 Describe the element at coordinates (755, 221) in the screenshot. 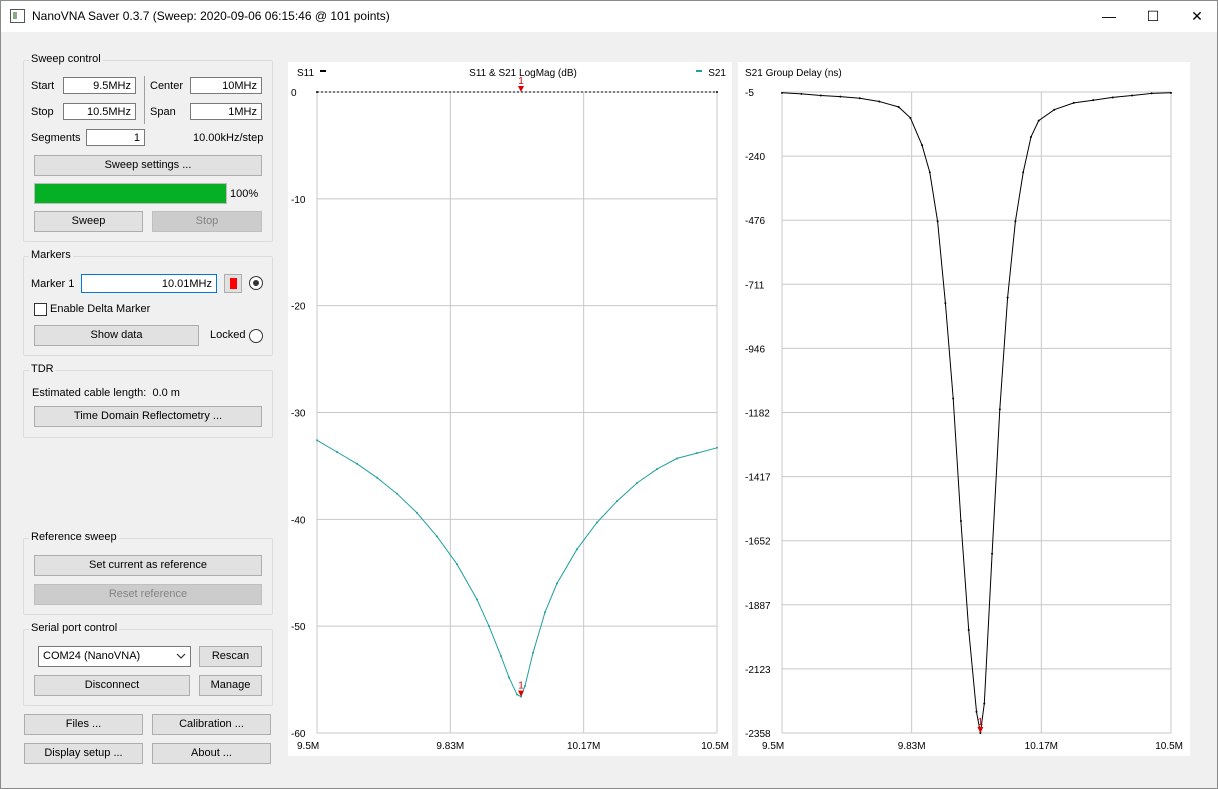

I see `y-tick-label: -476` at that location.